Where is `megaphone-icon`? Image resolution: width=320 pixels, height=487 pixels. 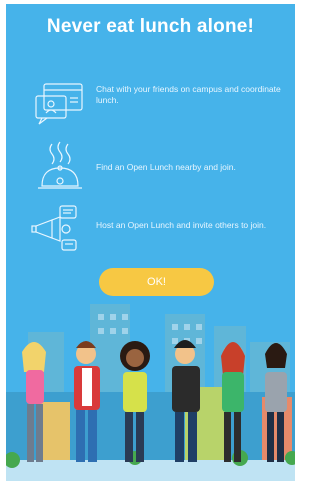
megaphone-icon is located at coordinates (54, 228).